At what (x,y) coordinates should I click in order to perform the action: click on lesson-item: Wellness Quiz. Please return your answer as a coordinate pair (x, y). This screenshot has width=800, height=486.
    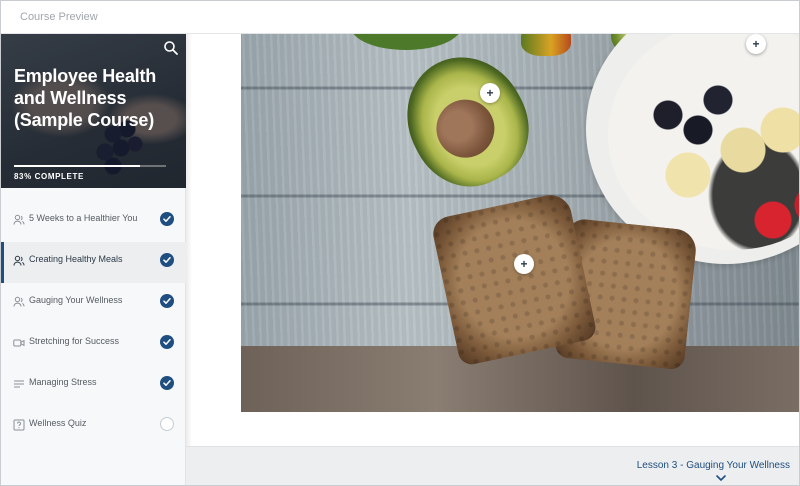
    Looking at the image, I should click on (93, 426).